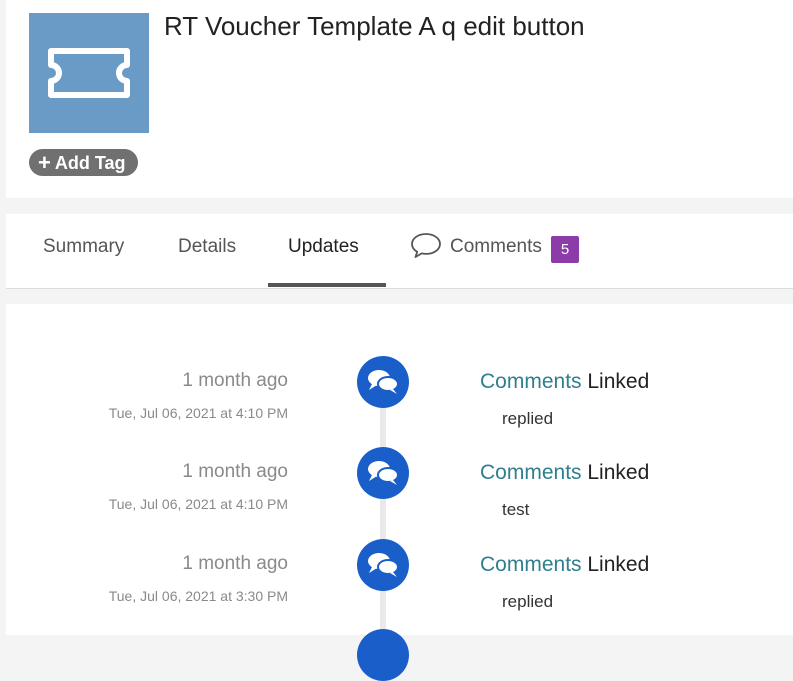  Describe the element at coordinates (198, 596) in the screenshot. I see `timestamp: Tue, Jul 06, 2021 at 3:30 PM` at that location.